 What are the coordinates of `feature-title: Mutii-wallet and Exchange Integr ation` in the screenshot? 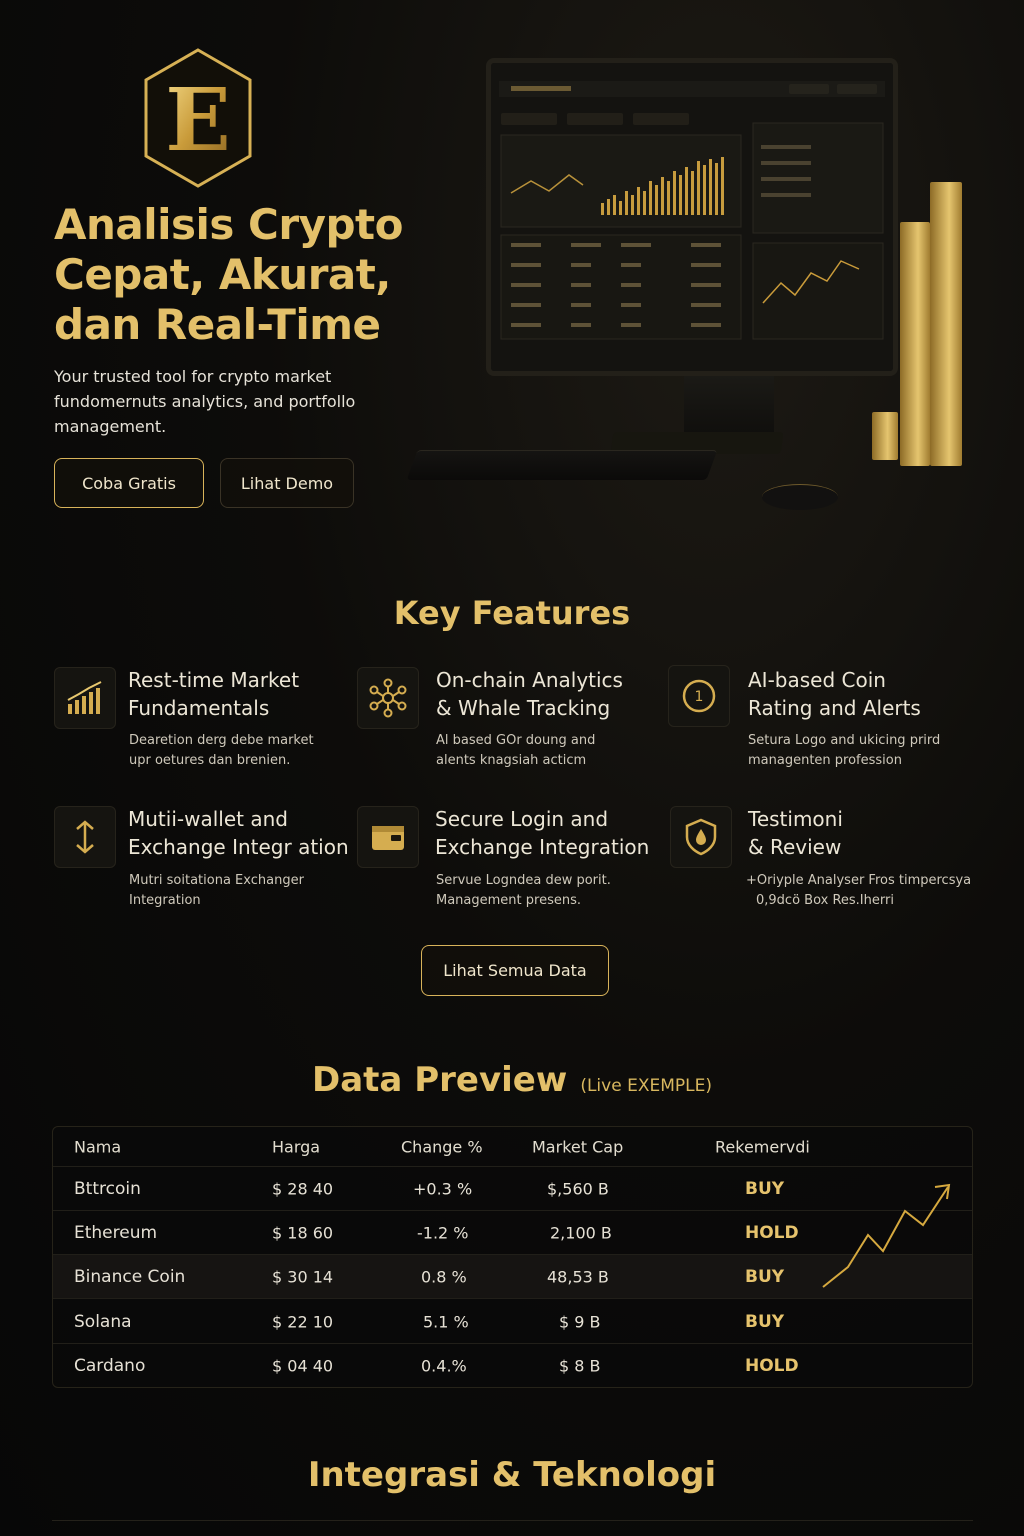 It's located at (243, 833).